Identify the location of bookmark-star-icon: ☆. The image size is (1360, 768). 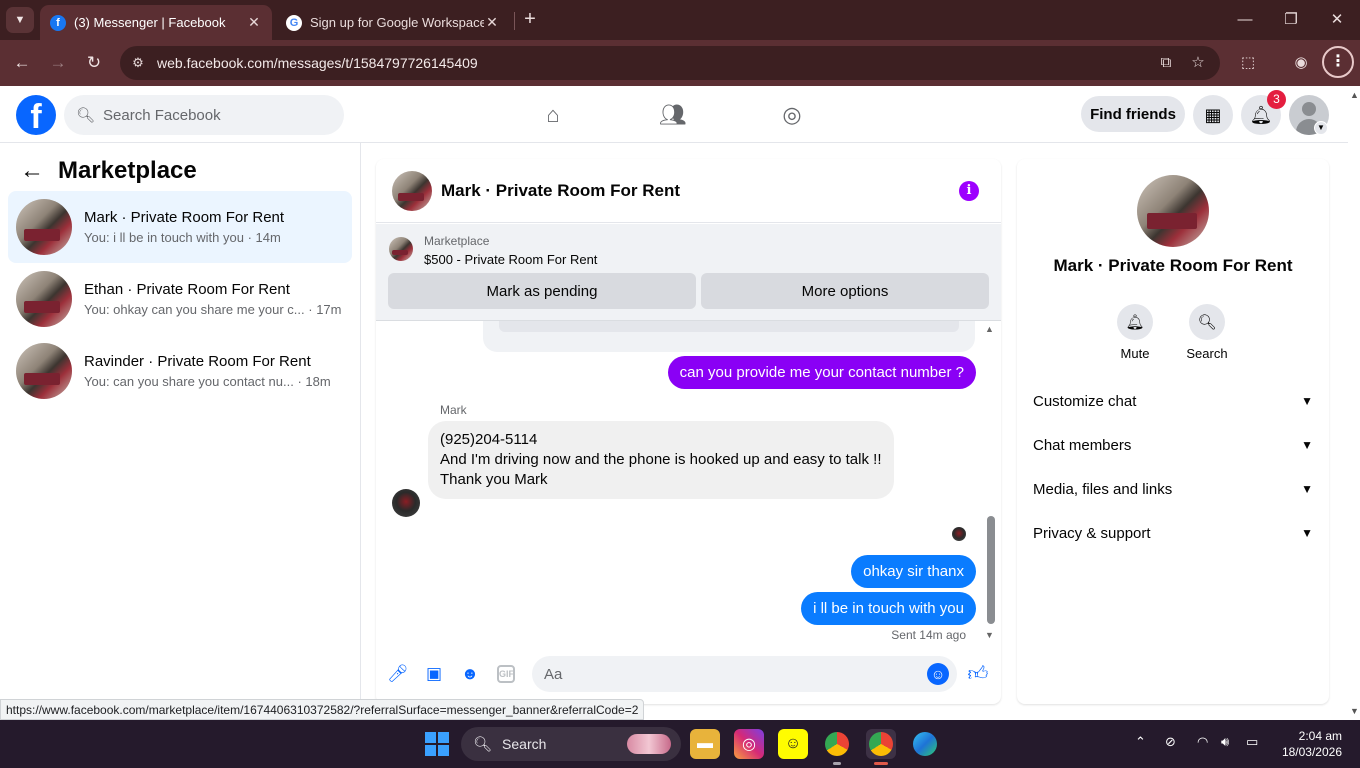
(1198, 63).